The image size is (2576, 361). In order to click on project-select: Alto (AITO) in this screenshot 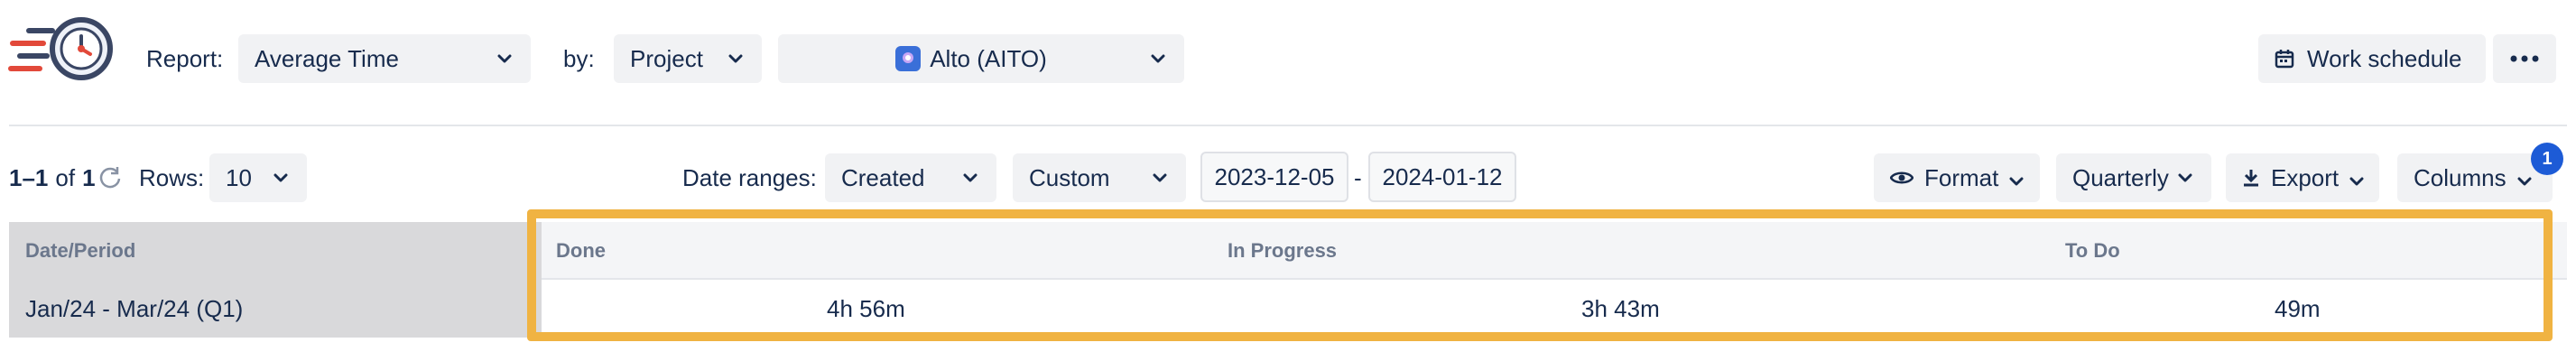, I will do `click(981, 58)`.